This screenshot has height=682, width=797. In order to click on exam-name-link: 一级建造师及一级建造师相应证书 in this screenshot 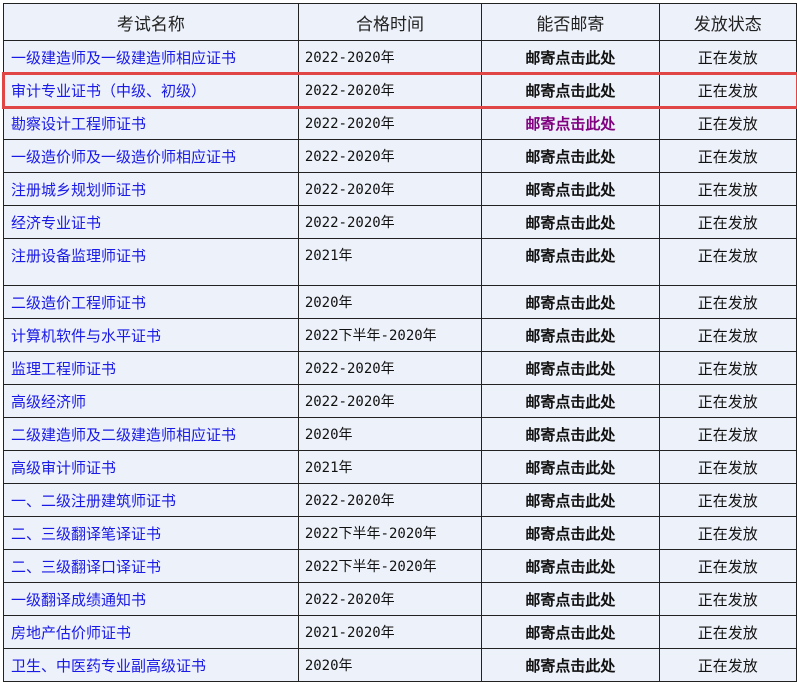, I will do `click(123, 58)`.